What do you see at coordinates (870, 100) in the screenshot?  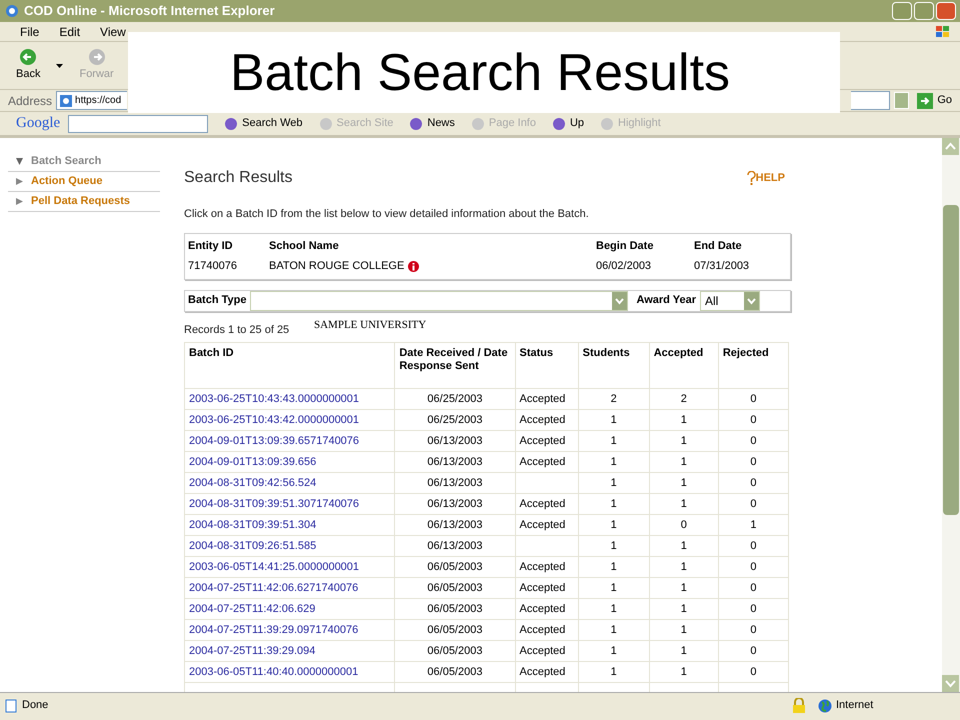 I see `address-field` at bounding box center [870, 100].